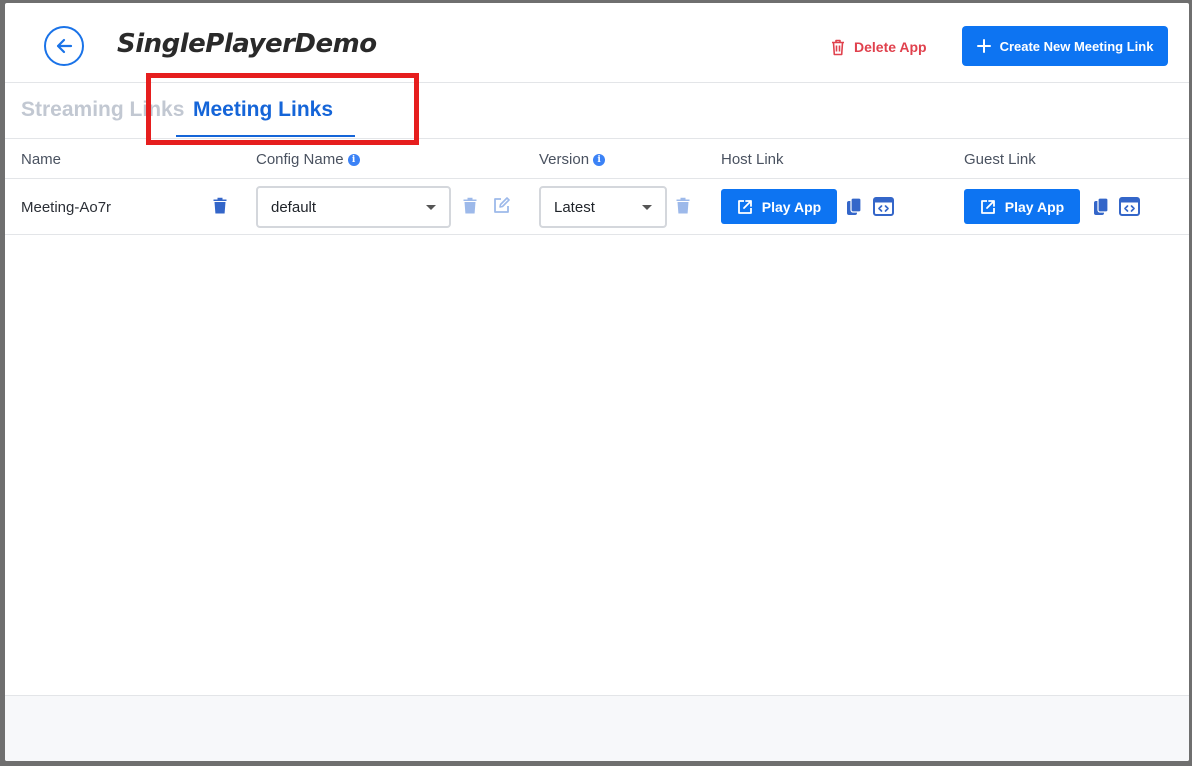 The width and height of the screenshot is (1192, 766). I want to click on back-button, so click(64, 46).